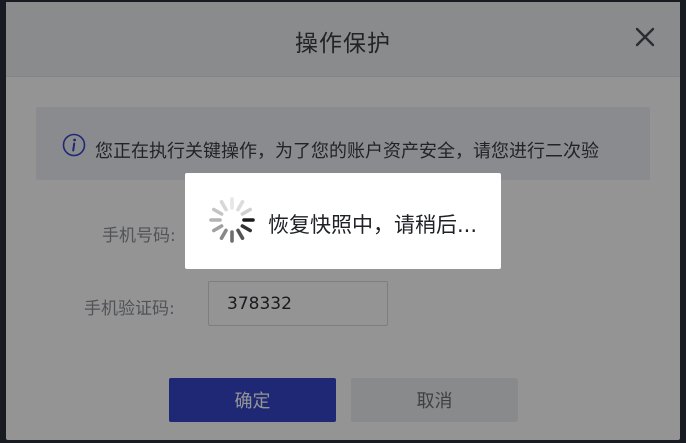  What do you see at coordinates (232, 220) in the screenshot?
I see `spinner-icon` at bounding box center [232, 220].